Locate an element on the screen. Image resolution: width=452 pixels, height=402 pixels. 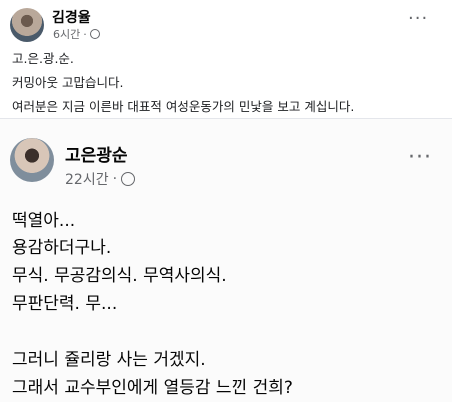
shared-author-avatar is located at coordinates (32, 160).